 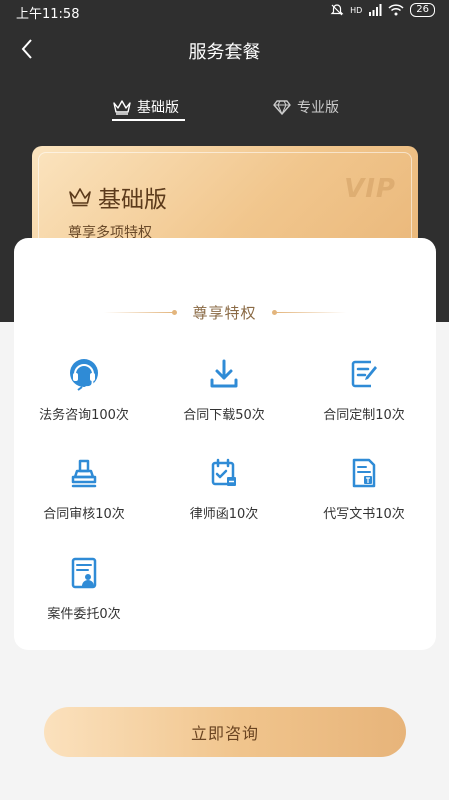 I want to click on hd-icon: HD, so click(x=356, y=10).